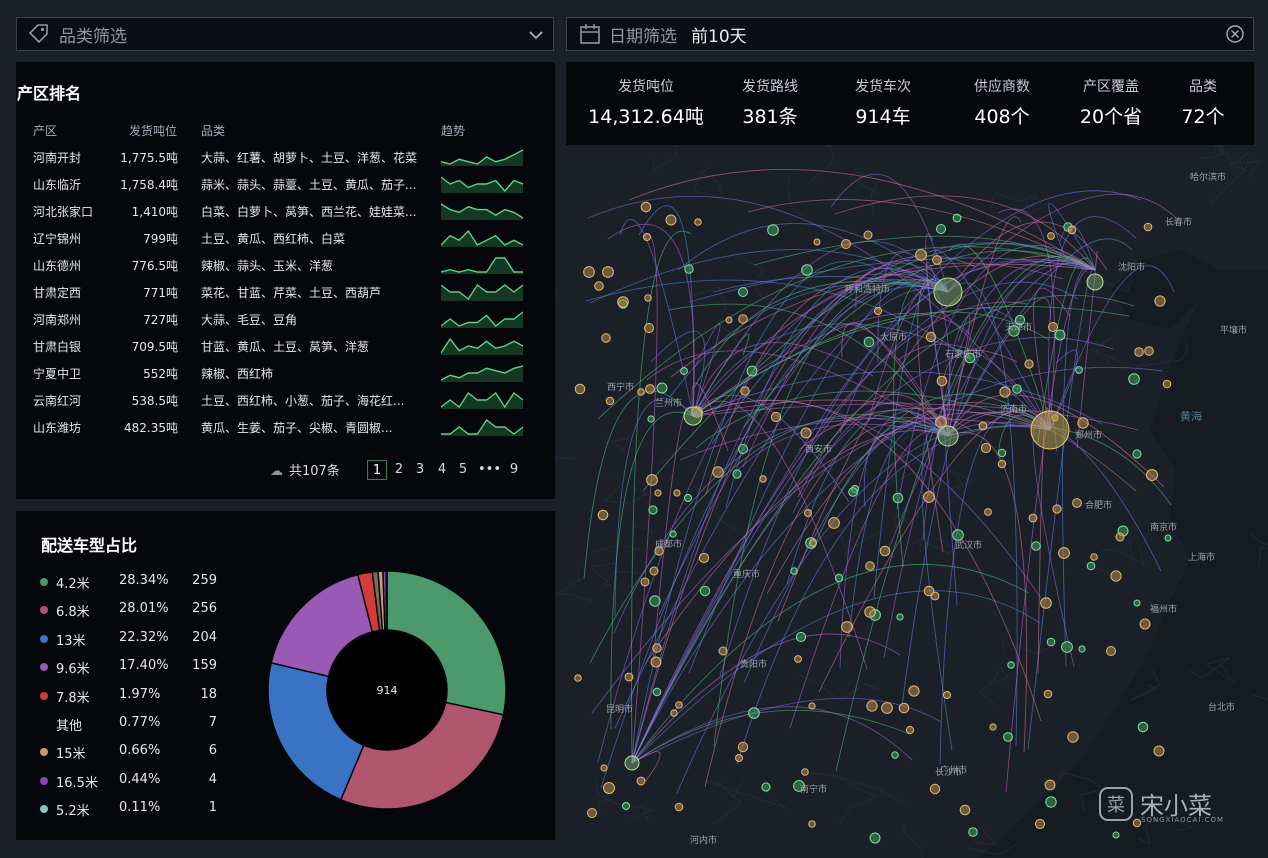 This screenshot has height=858, width=1268. What do you see at coordinates (285, 372) in the screenshot?
I see `ranking-row: 宁夏中卫 552吨 辣椒、西红柿` at bounding box center [285, 372].